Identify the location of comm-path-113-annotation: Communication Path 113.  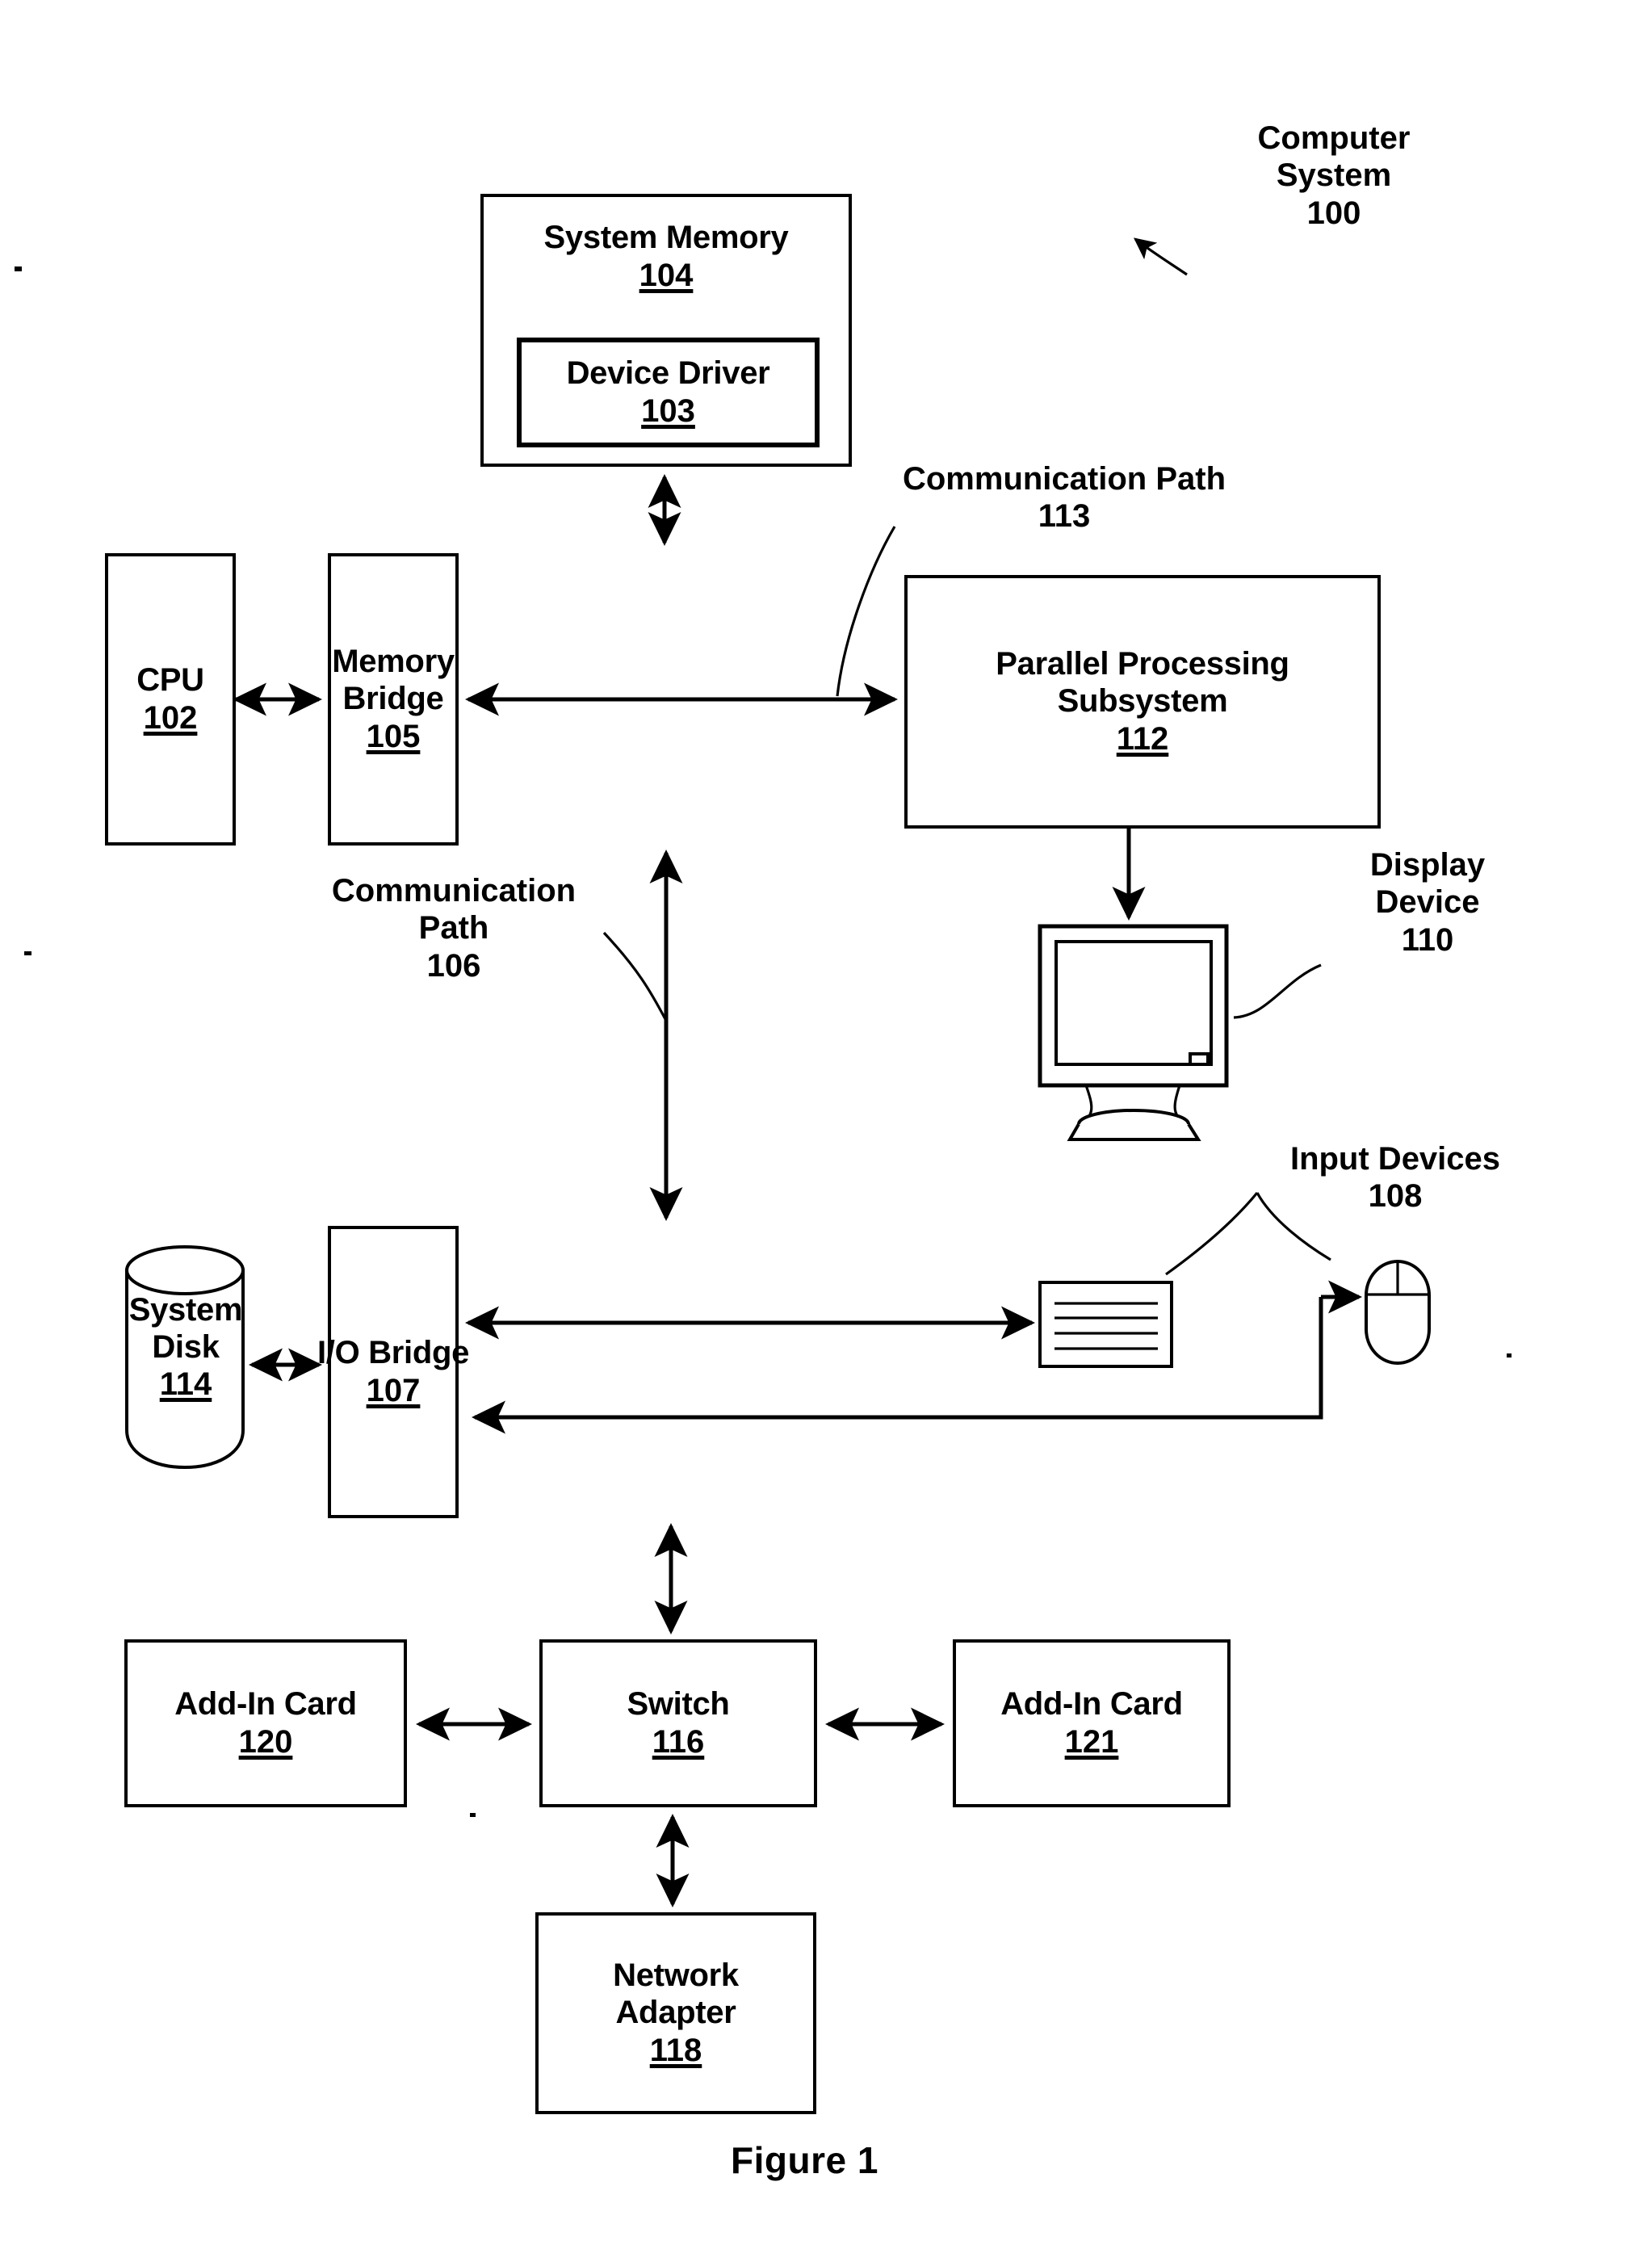
(1064, 498).